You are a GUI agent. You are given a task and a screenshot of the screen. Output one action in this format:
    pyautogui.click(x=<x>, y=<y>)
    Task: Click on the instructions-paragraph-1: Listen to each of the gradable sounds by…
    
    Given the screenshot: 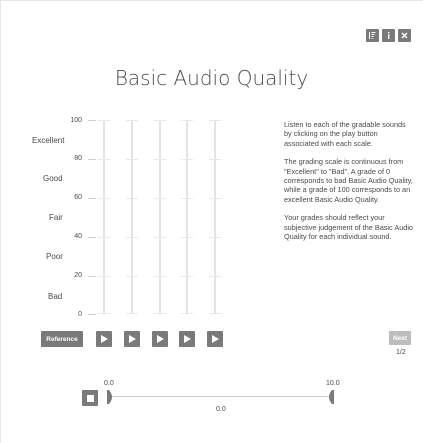 What is the action you would take?
    pyautogui.click(x=345, y=134)
    